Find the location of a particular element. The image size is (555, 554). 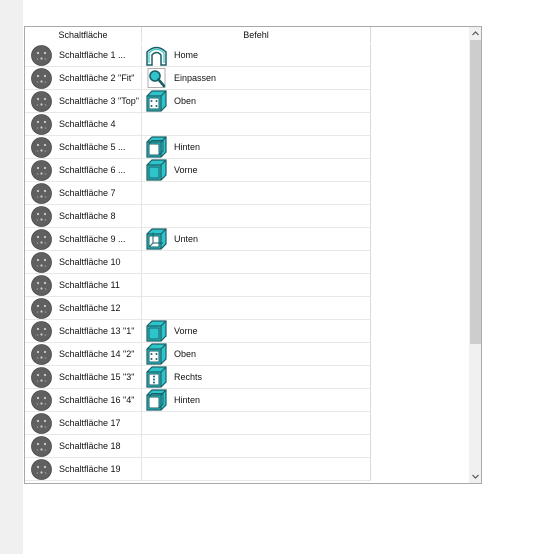

button-label: Schaltfläche 15 "3" is located at coordinates (97, 377).